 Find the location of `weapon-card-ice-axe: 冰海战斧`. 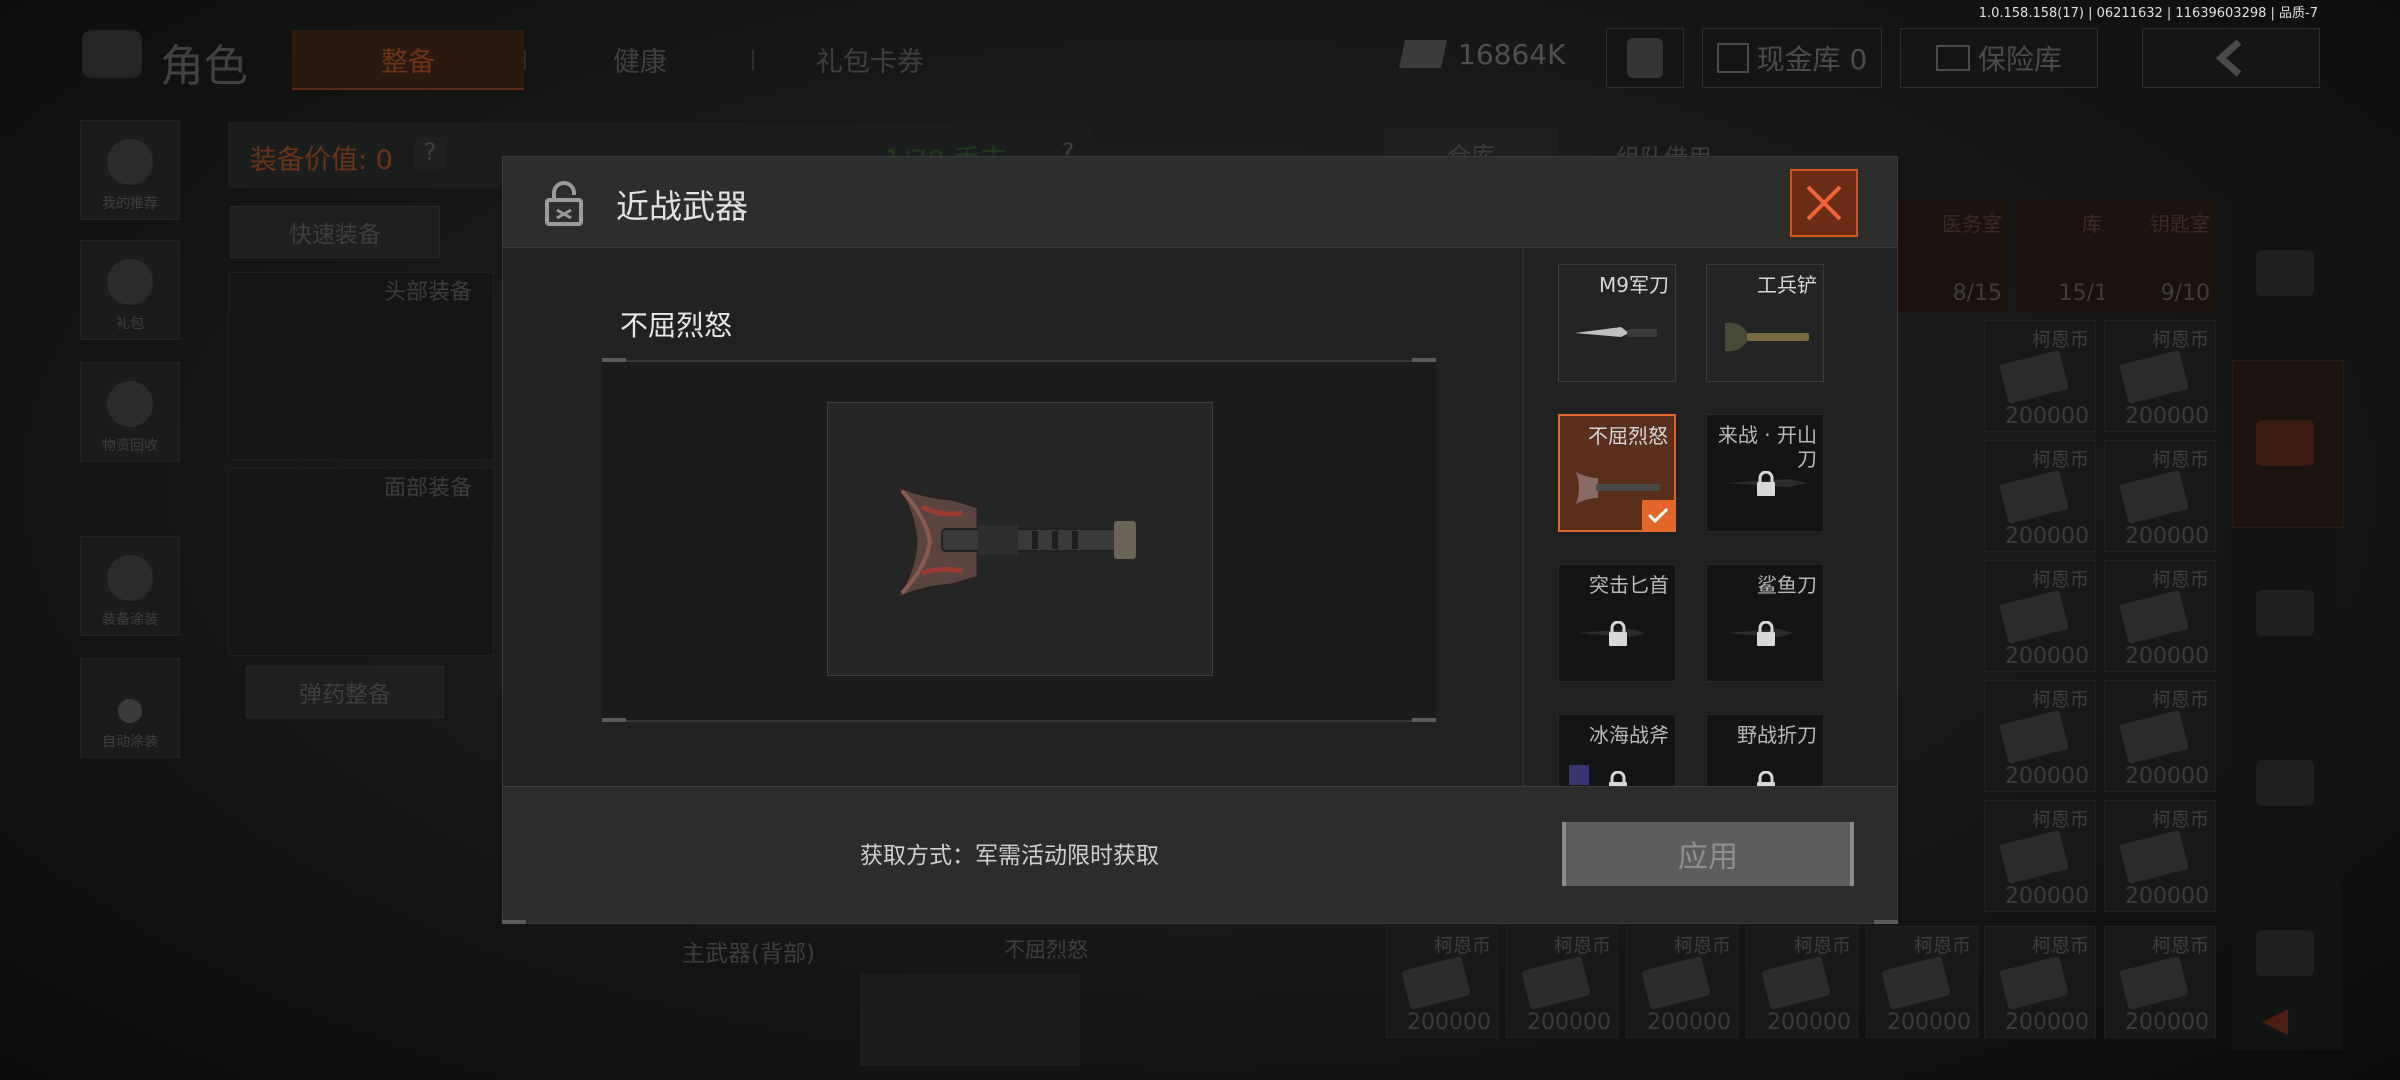

weapon-card-ice-axe: 冰海战斧 is located at coordinates (1617, 750).